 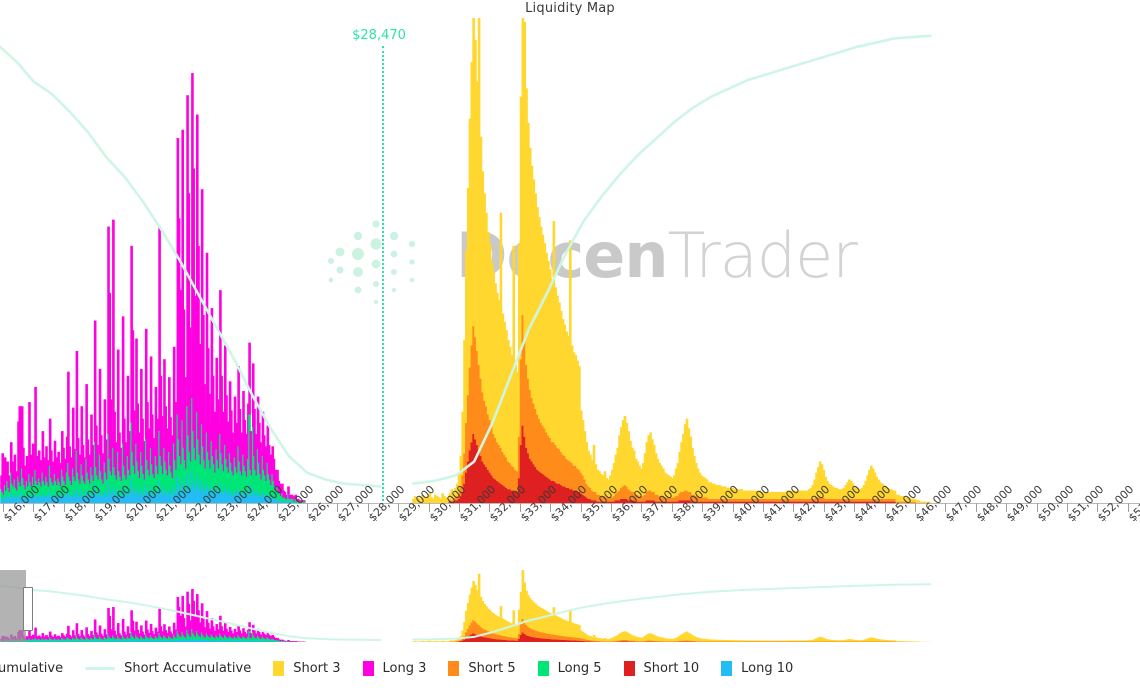 I want to click on legend-label: Accumulative, so click(x=32, y=668).